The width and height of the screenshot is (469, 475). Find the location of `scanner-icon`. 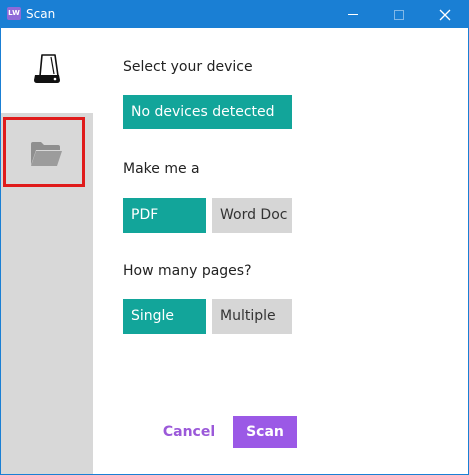

scanner-icon is located at coordinates (47, 68).